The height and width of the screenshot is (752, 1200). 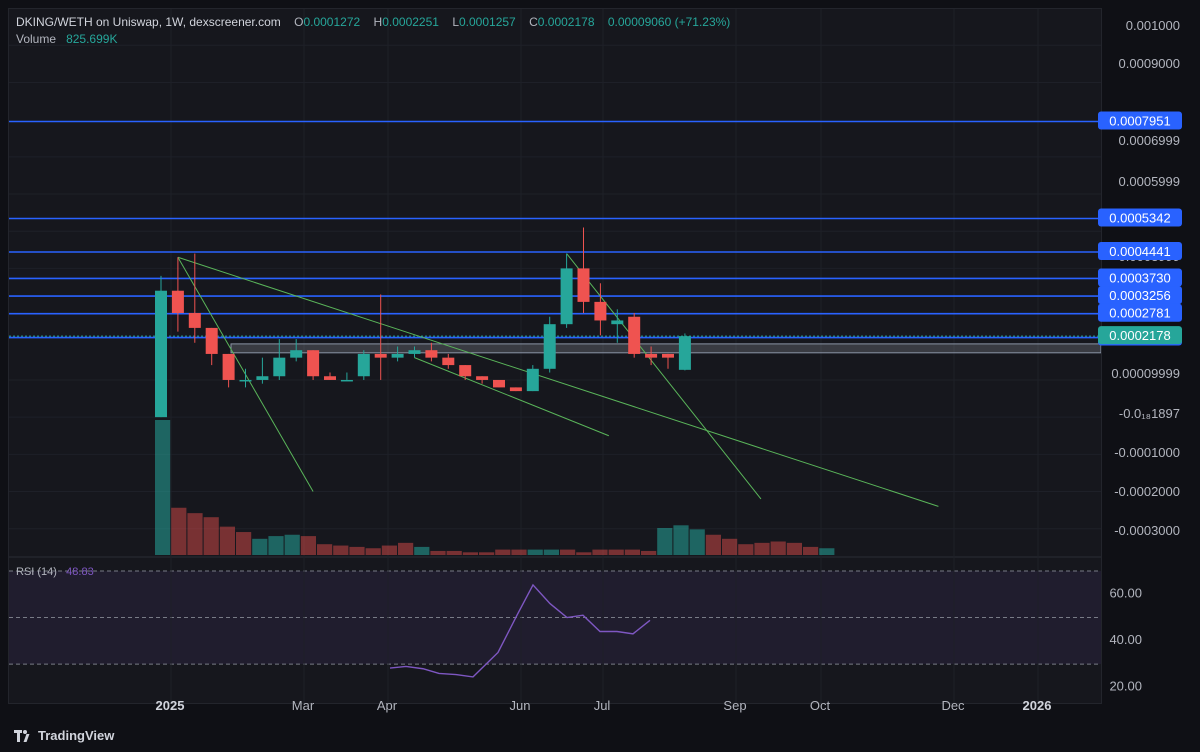 I want to click on rsi-legend: RSI (14) 48.83, so click(x=55, y=572).